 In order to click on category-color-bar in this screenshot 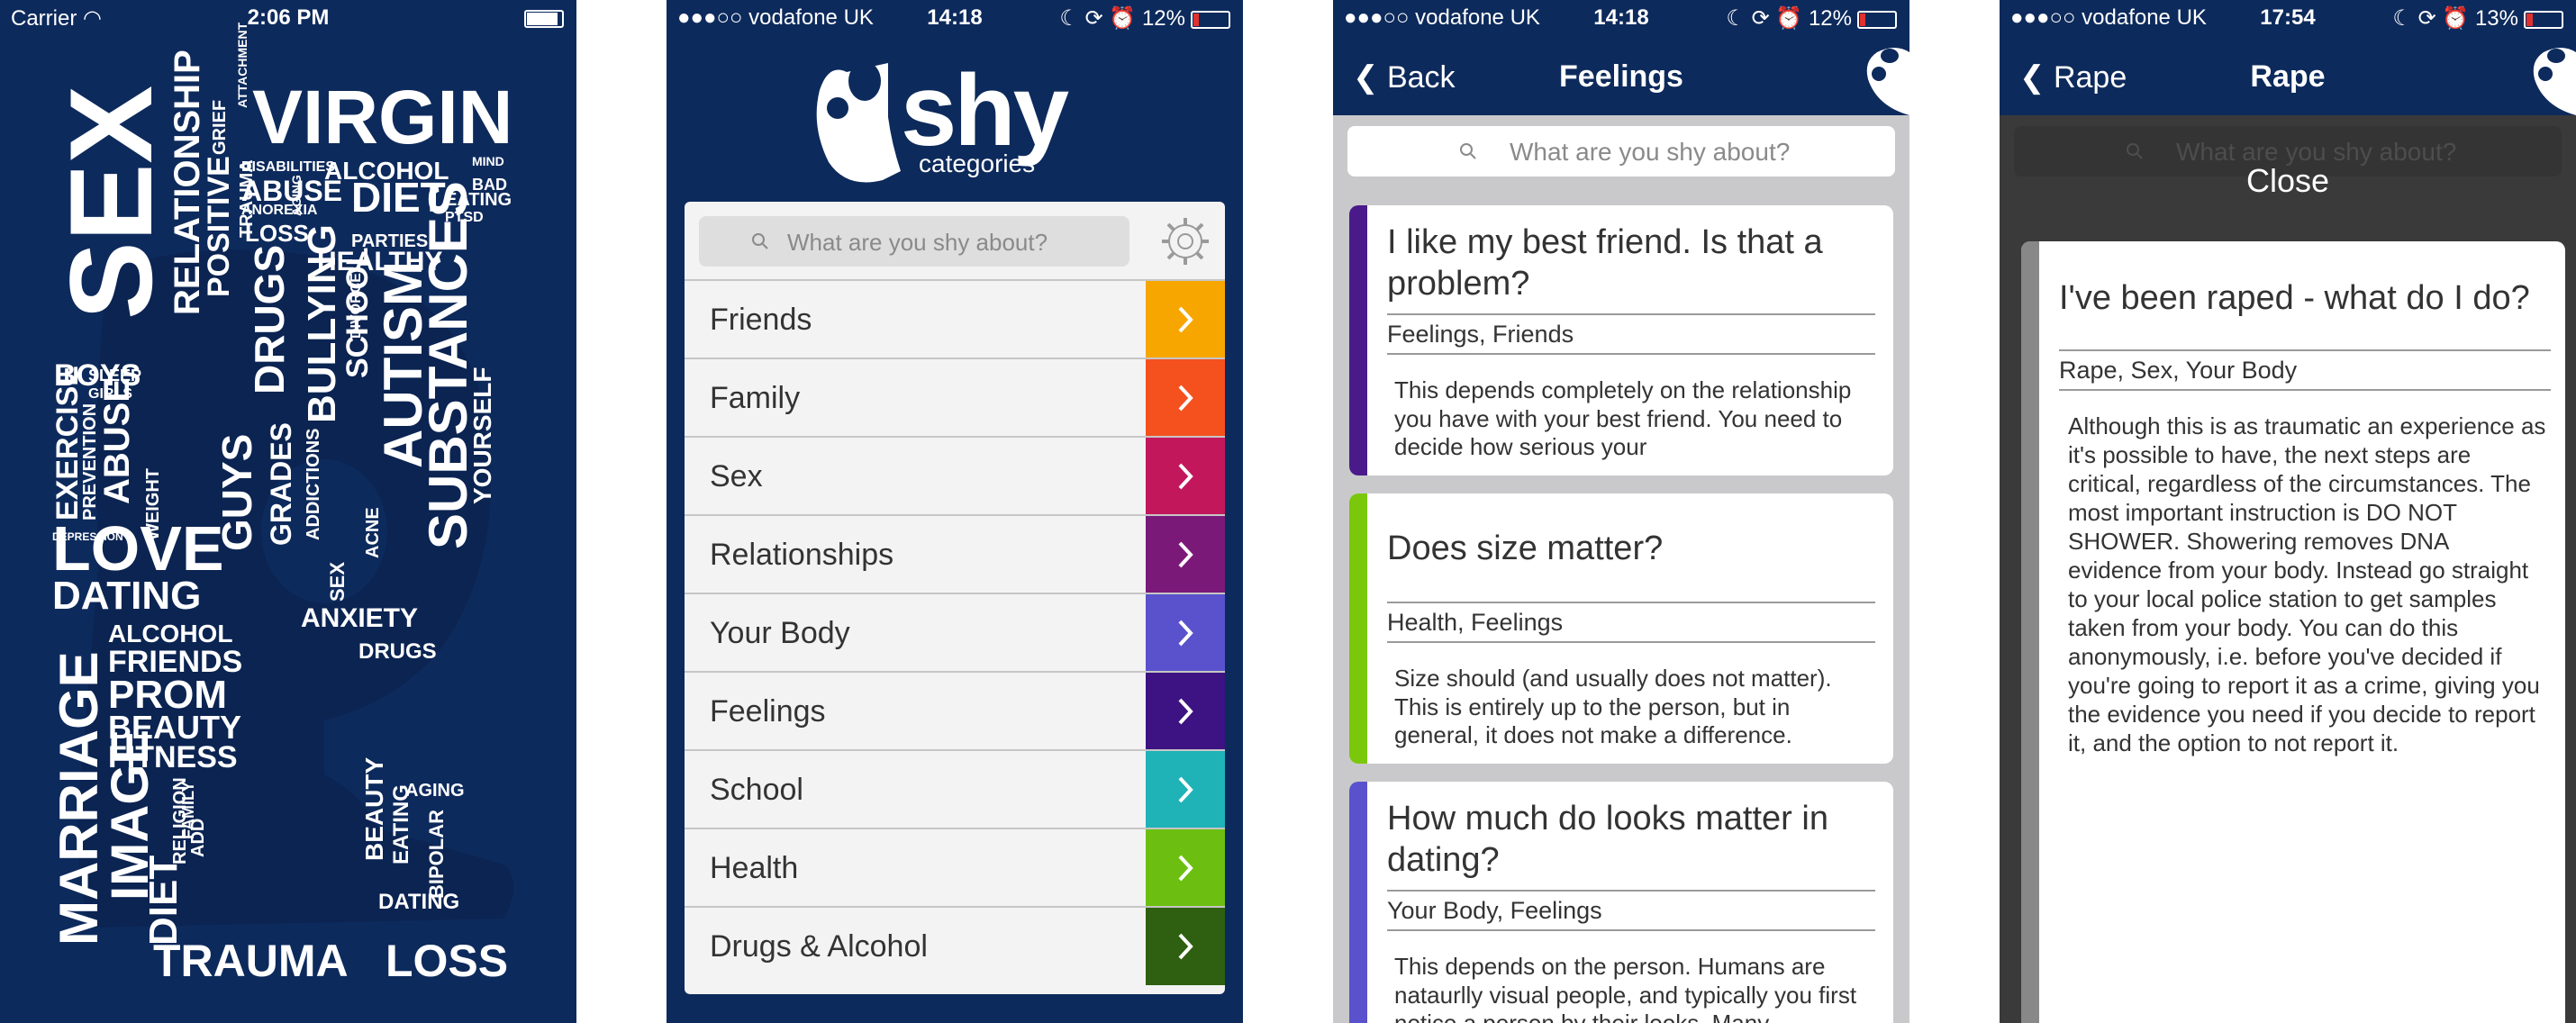, I will do `click(1358, 628)`.